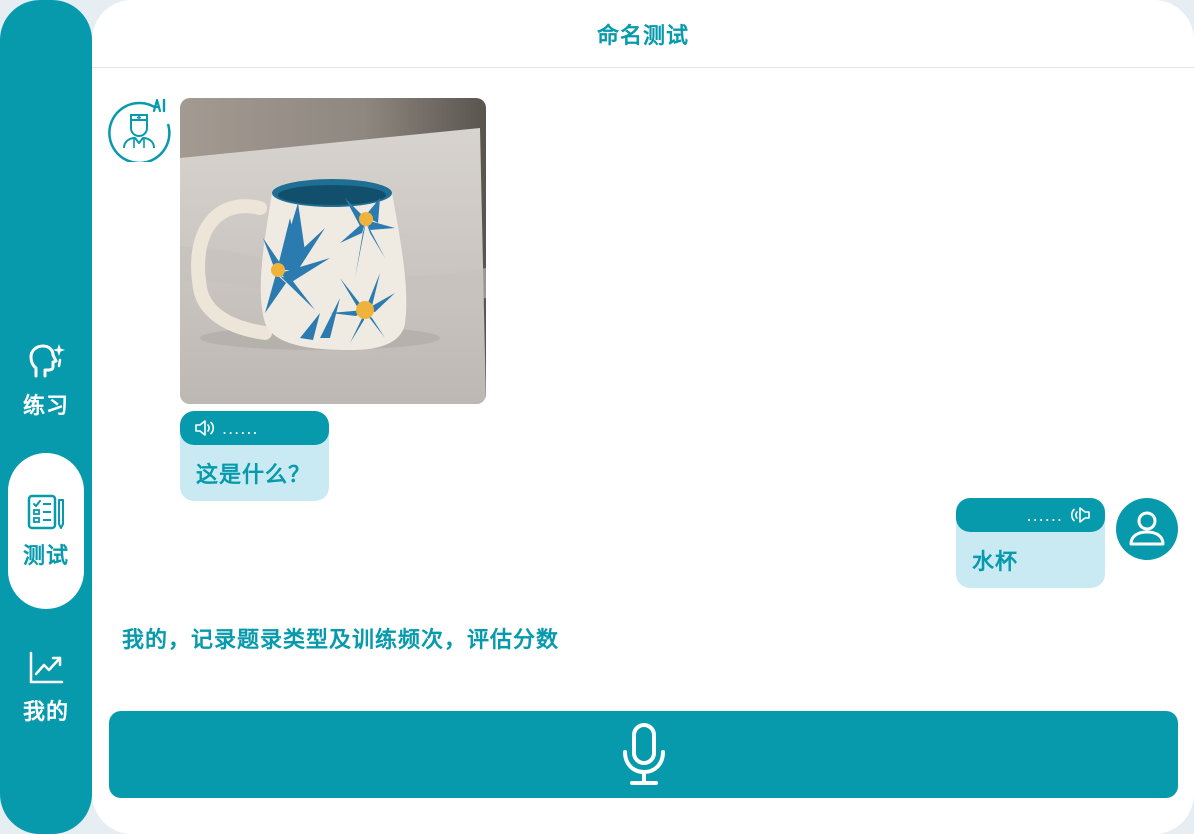 The image size is (1194, 834). Describe the element at coordinates (1030, 543) in the screenshot. I see `user-message-bubble: ...... 水杯` at that location.